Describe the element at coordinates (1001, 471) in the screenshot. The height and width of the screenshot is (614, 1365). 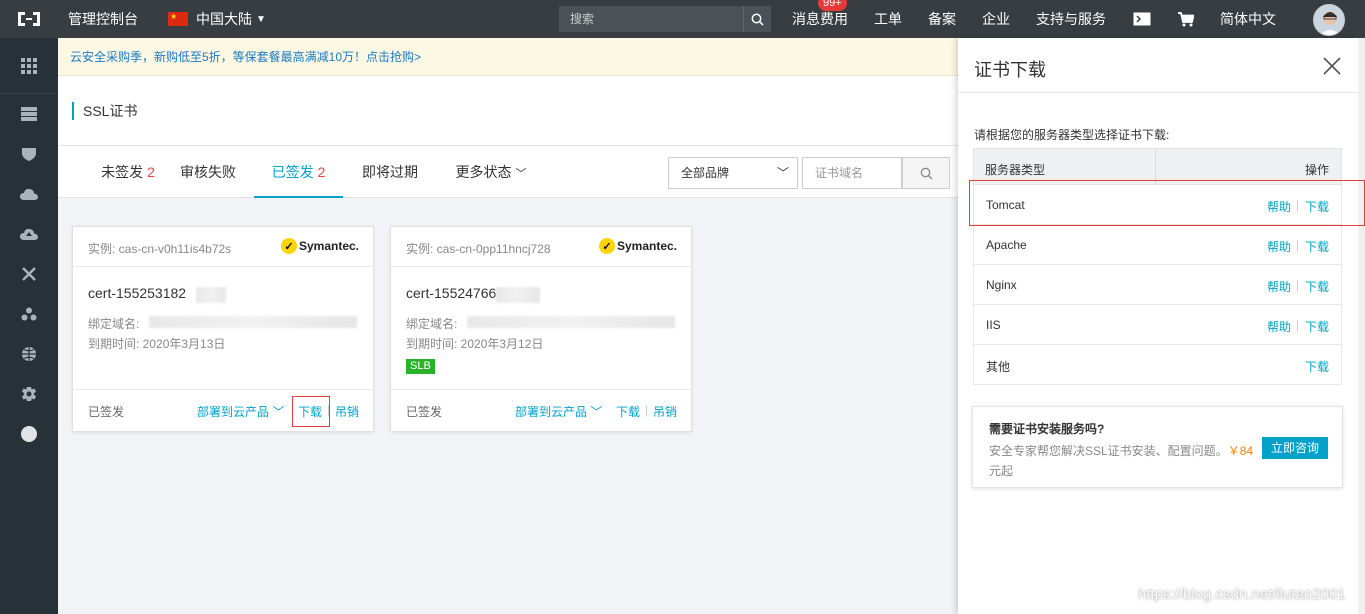
I see `promo-unit: 元起` at that location.